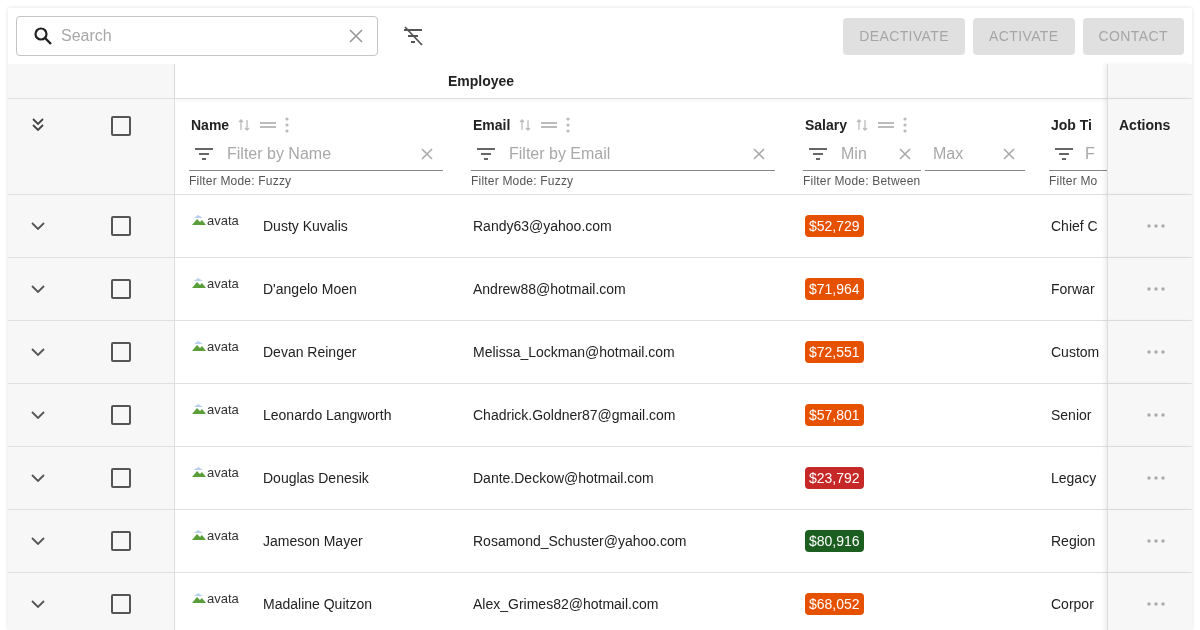  Describe the element at coordinates (317, 153) in the screenshot. I see `filter-field: Filter by Name` at that location.